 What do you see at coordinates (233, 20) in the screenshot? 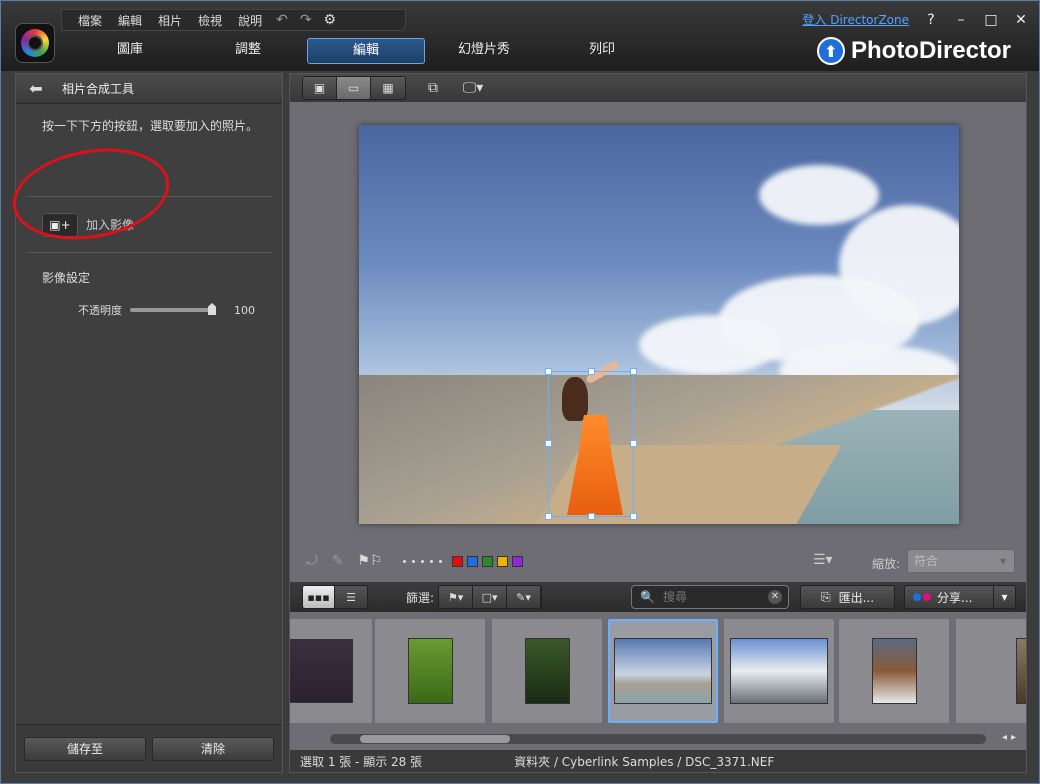
I see `menu-bar: 檔案 編輯 相片 檢視 說明 ↶ ↷ ⚙` at bounding box center [233, 20].